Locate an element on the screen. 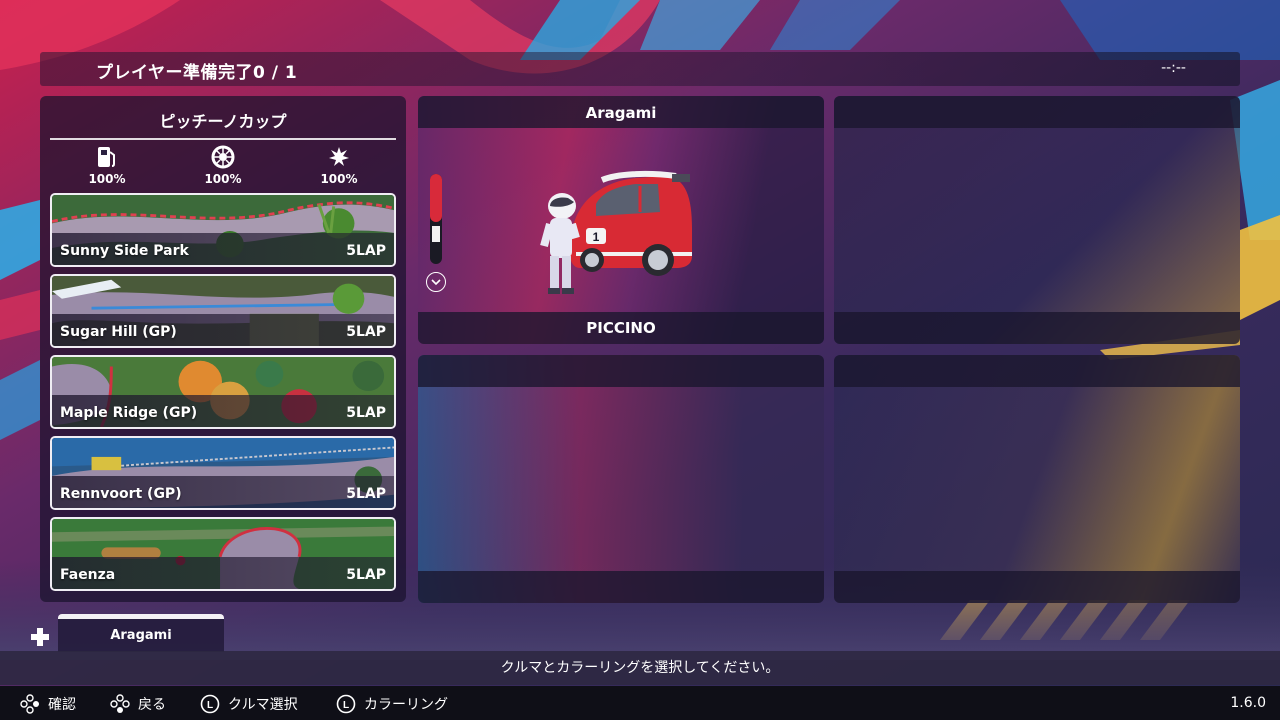  fuel-value: 100% is located at coordinates (107, 179).